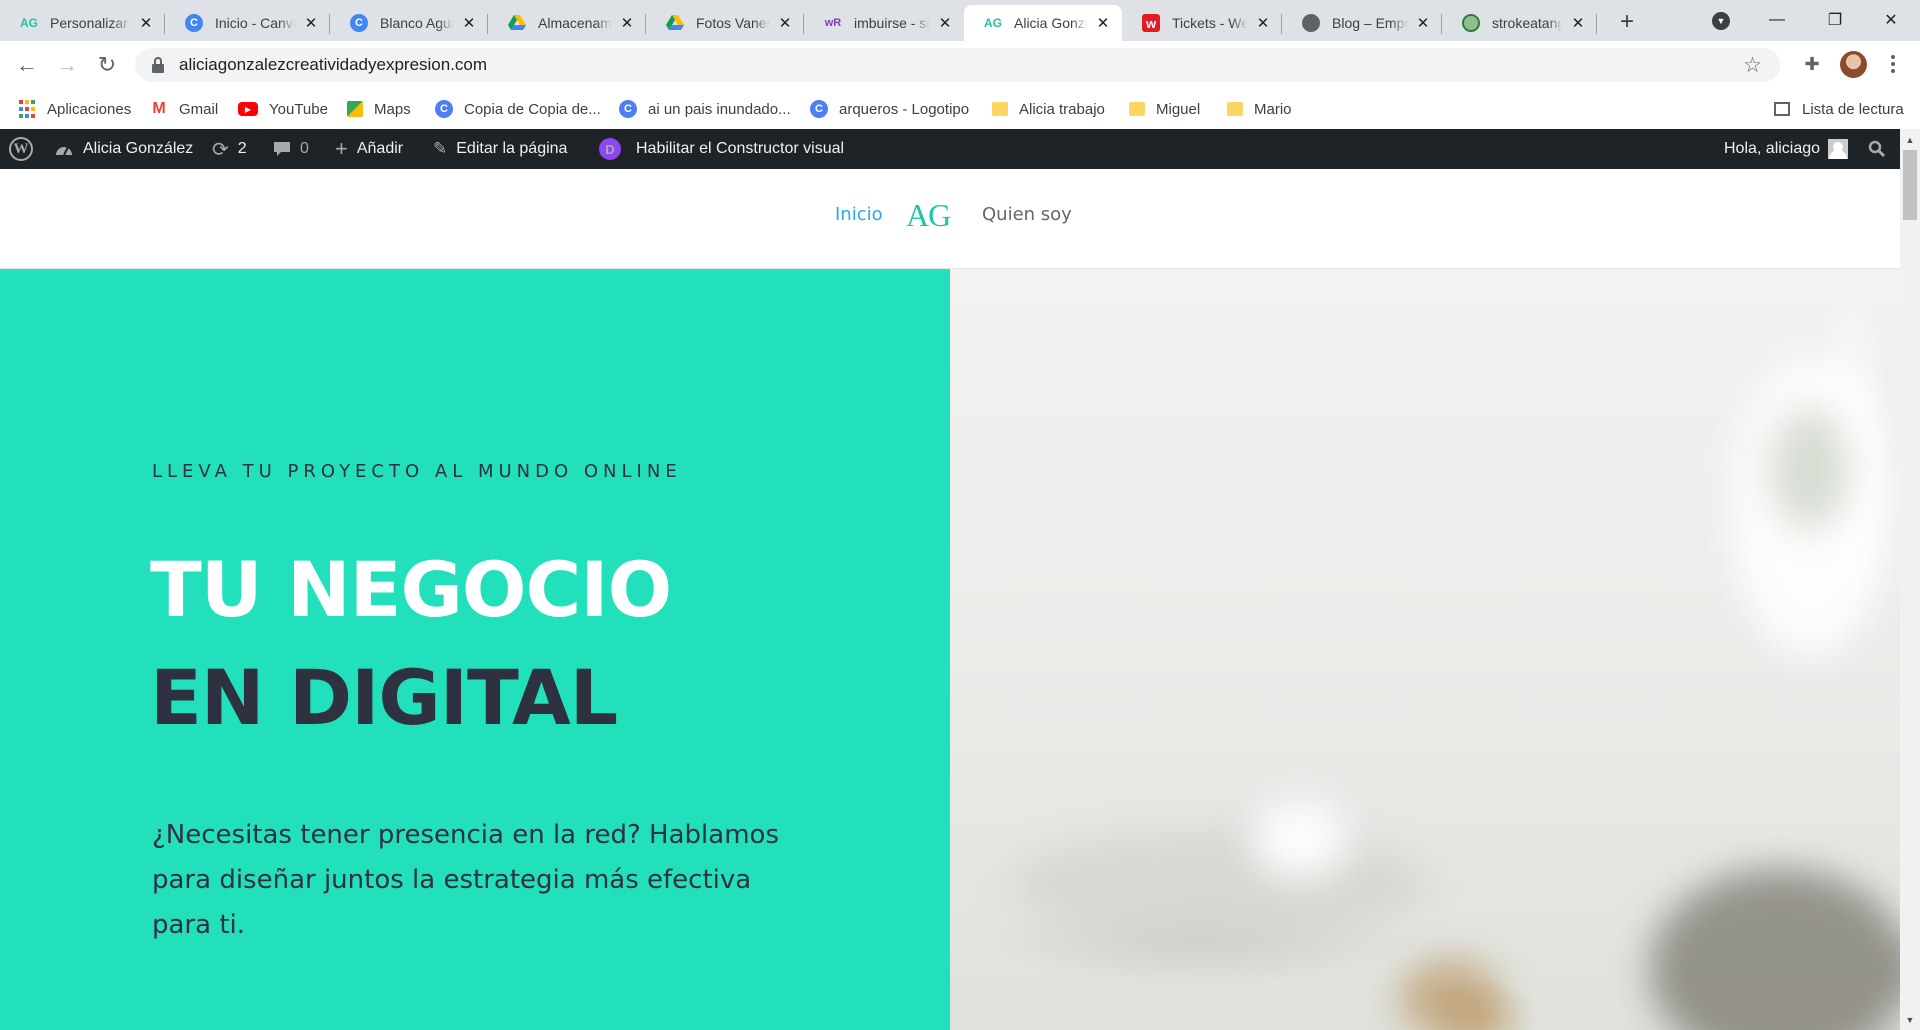  Describe the element at coordinates (417, 23) in the screenshot. I see `tab-title: Blanco Aguamarina` at that location.